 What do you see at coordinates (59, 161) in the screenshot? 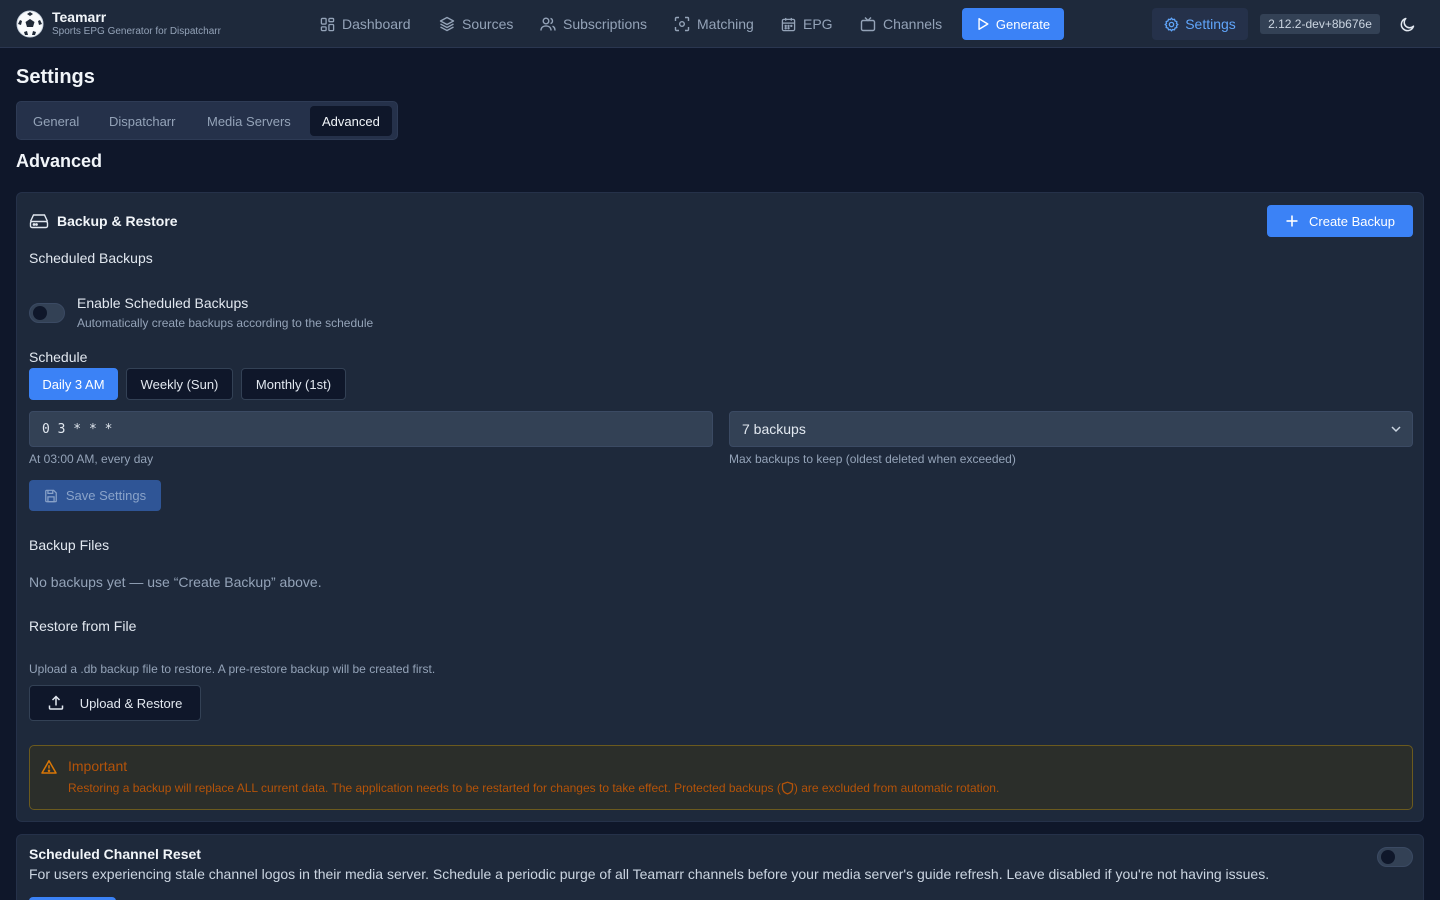
I see `section-title: Advanced` at bounding box center [59, 161].